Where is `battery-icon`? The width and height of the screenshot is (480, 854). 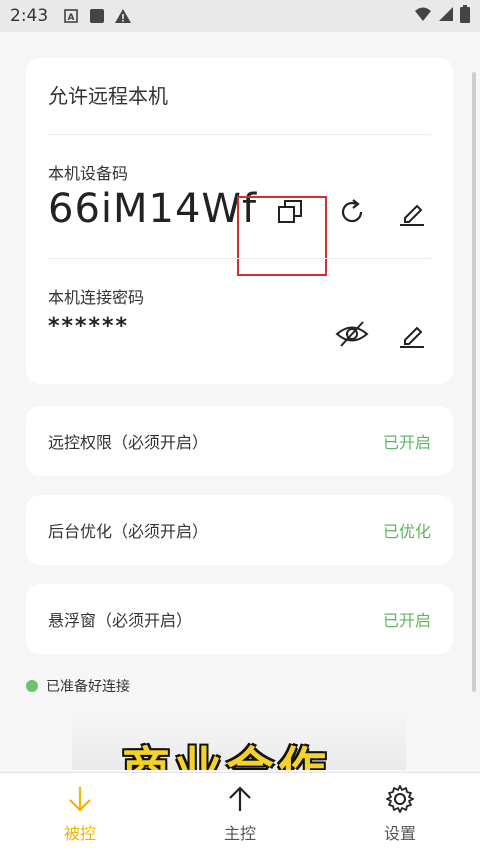
battery-icon is located at coordinates (465, 16).